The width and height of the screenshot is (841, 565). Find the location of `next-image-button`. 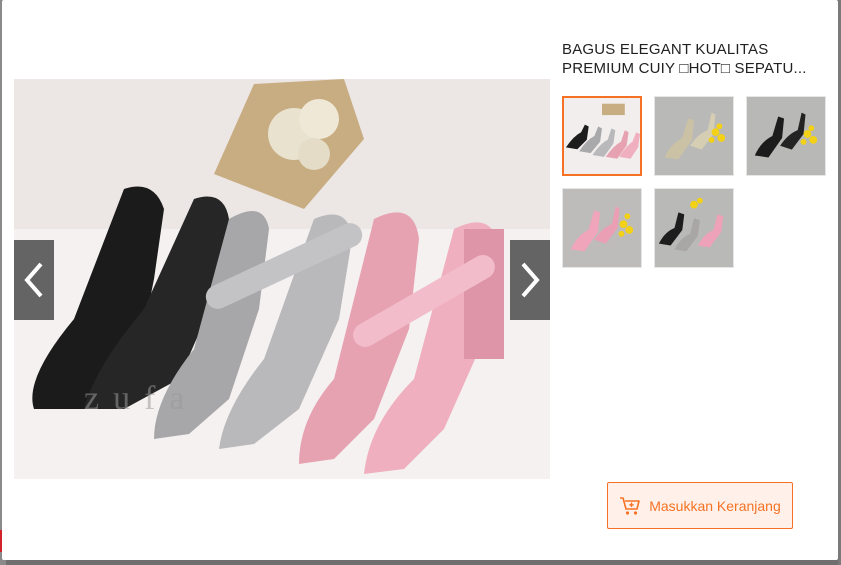

next-image-button is located at coordinates (530, 280).